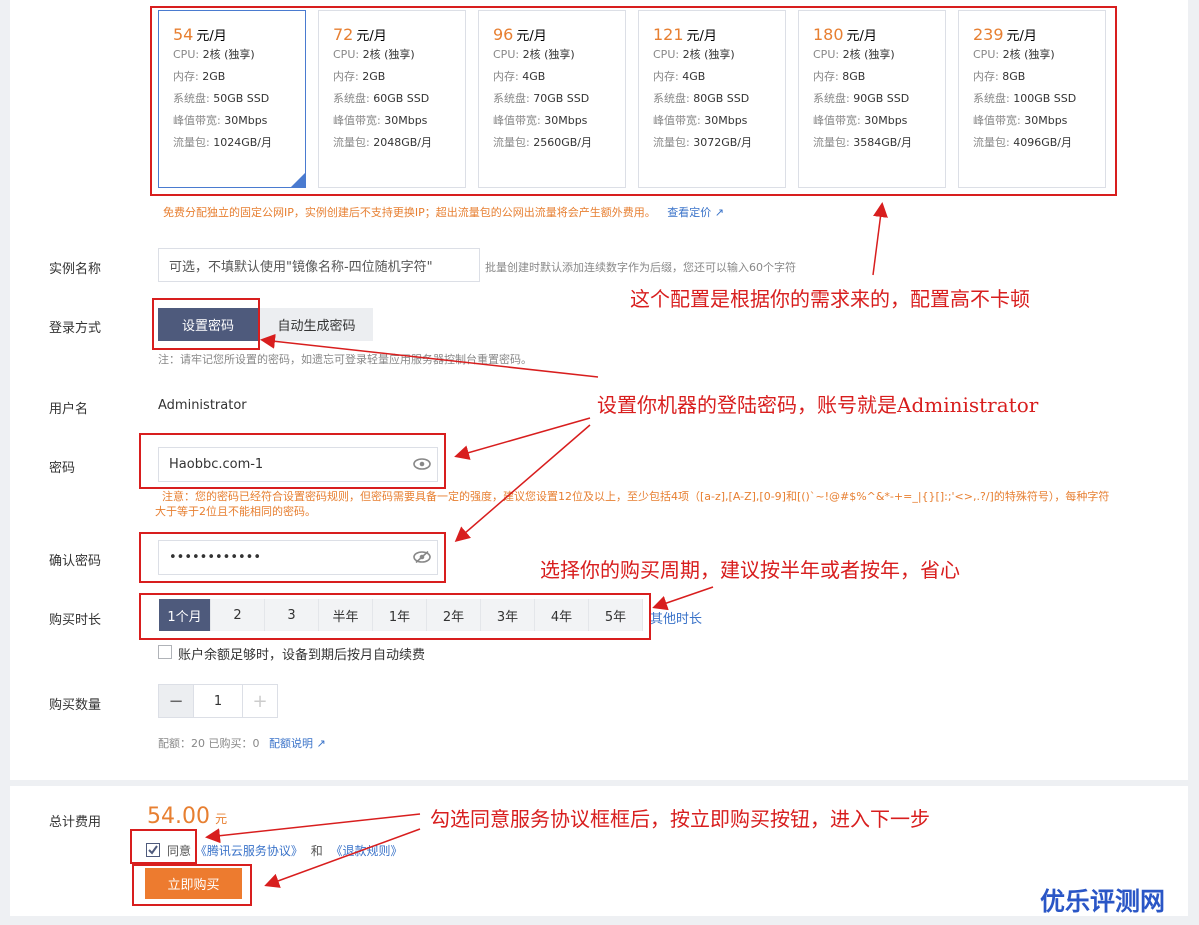  Describe the element at coordinates (750, 570) in the screenshot. I see `annotation-duration: 选择你的购买周期，建议按半年或者按年，省心` at that location.